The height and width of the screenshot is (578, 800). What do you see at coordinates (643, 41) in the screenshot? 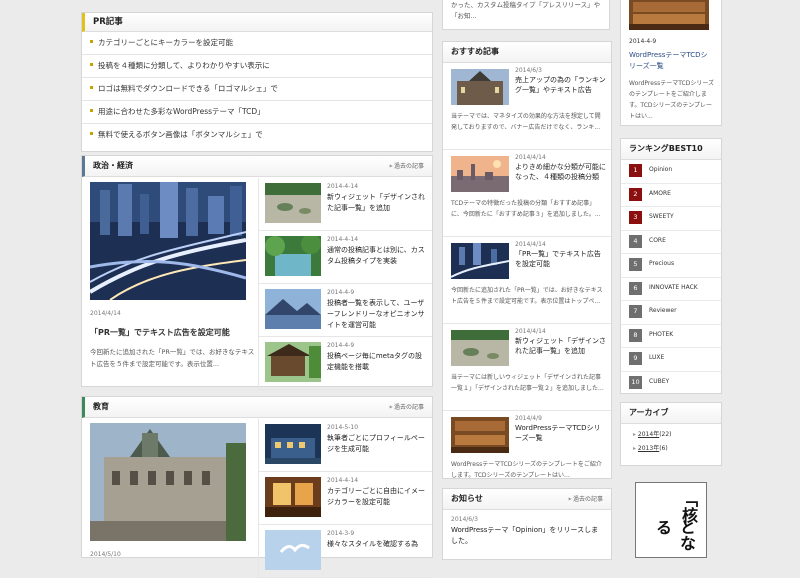
I see `item-date: 2014-4-9` at bounding box center [643, 41].